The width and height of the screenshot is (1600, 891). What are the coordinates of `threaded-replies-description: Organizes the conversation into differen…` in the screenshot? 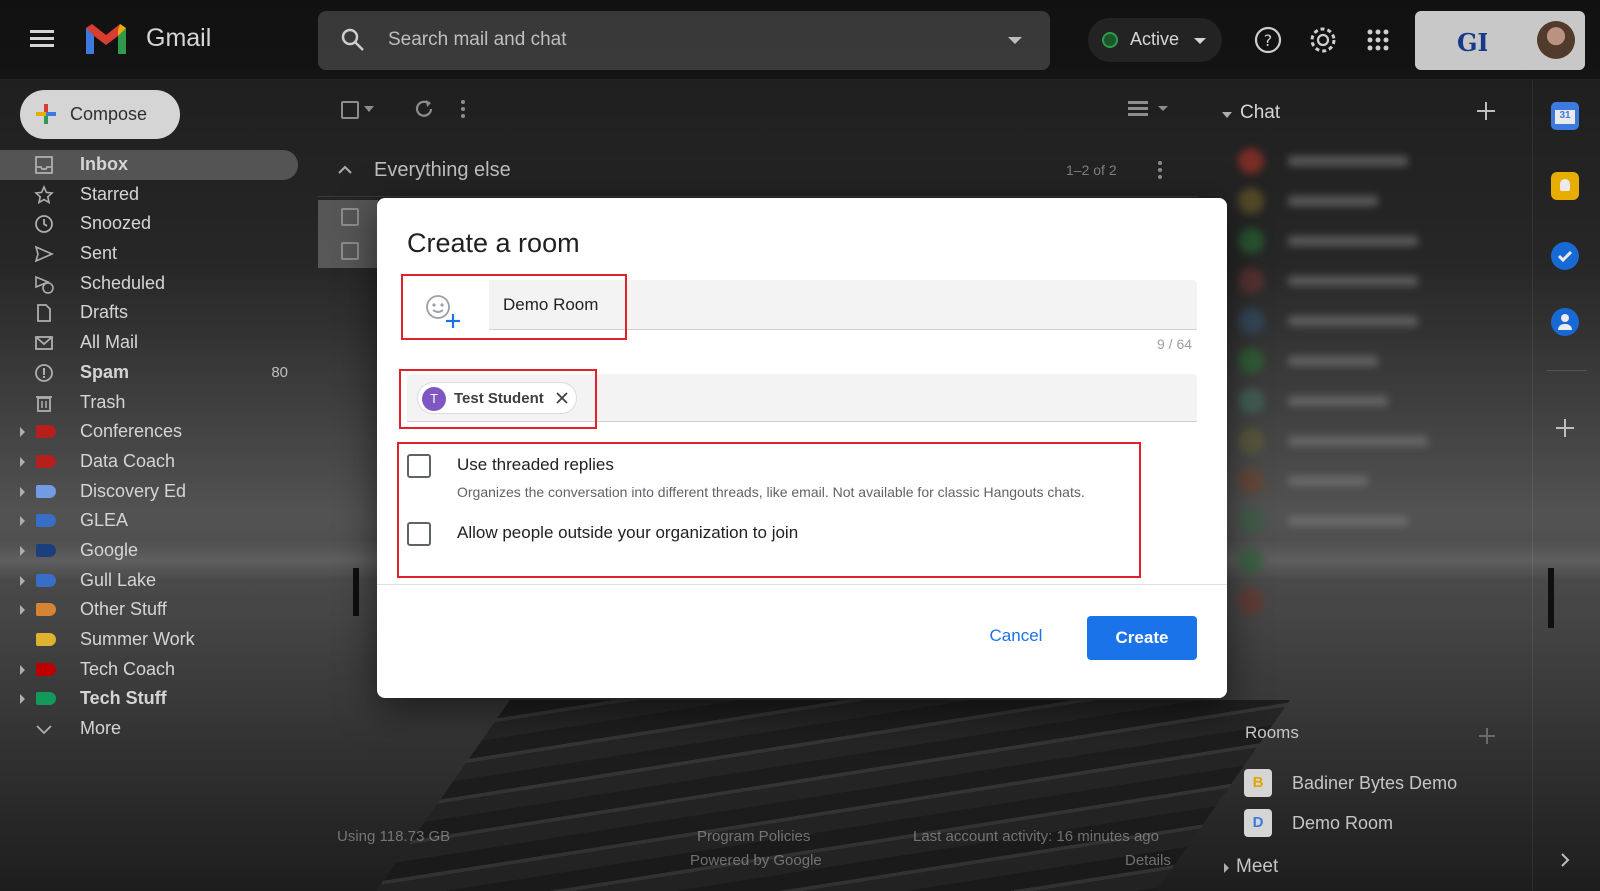 It's located at (771, 492).